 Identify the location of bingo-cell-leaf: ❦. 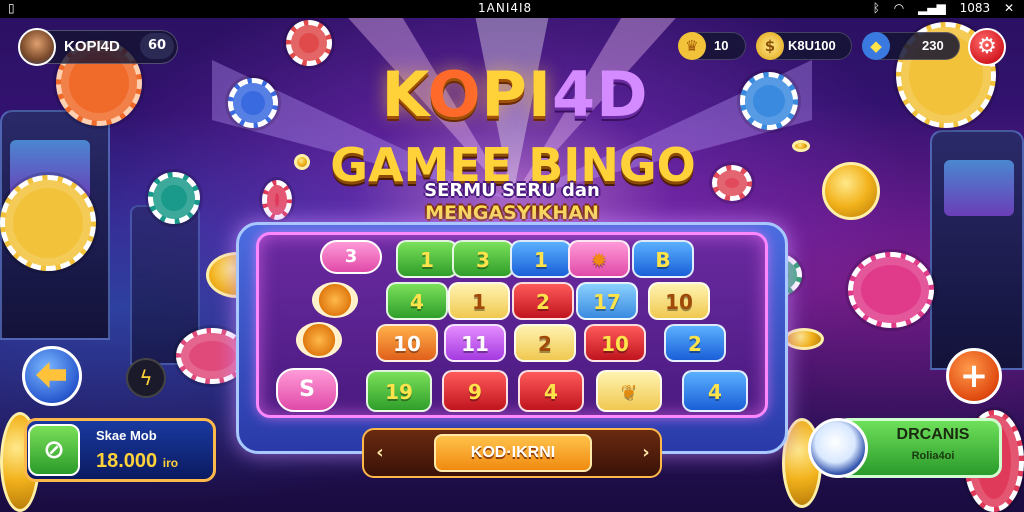
(629, 391).